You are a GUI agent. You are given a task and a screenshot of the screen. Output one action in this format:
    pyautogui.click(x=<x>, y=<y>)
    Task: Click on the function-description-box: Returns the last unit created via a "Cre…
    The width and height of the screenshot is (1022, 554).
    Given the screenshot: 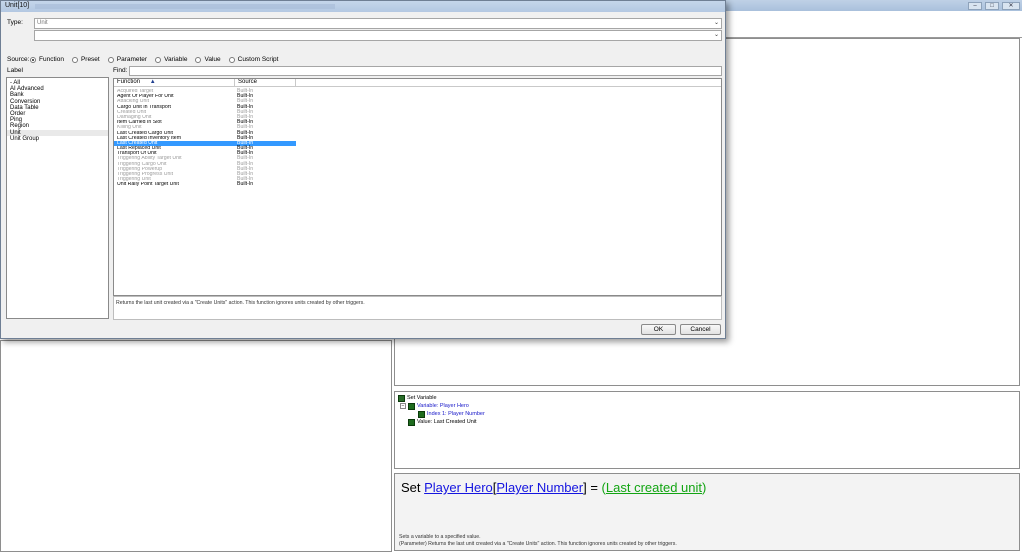 What is the action you would take?
    pyautogui.click(x=417, y=308)
    